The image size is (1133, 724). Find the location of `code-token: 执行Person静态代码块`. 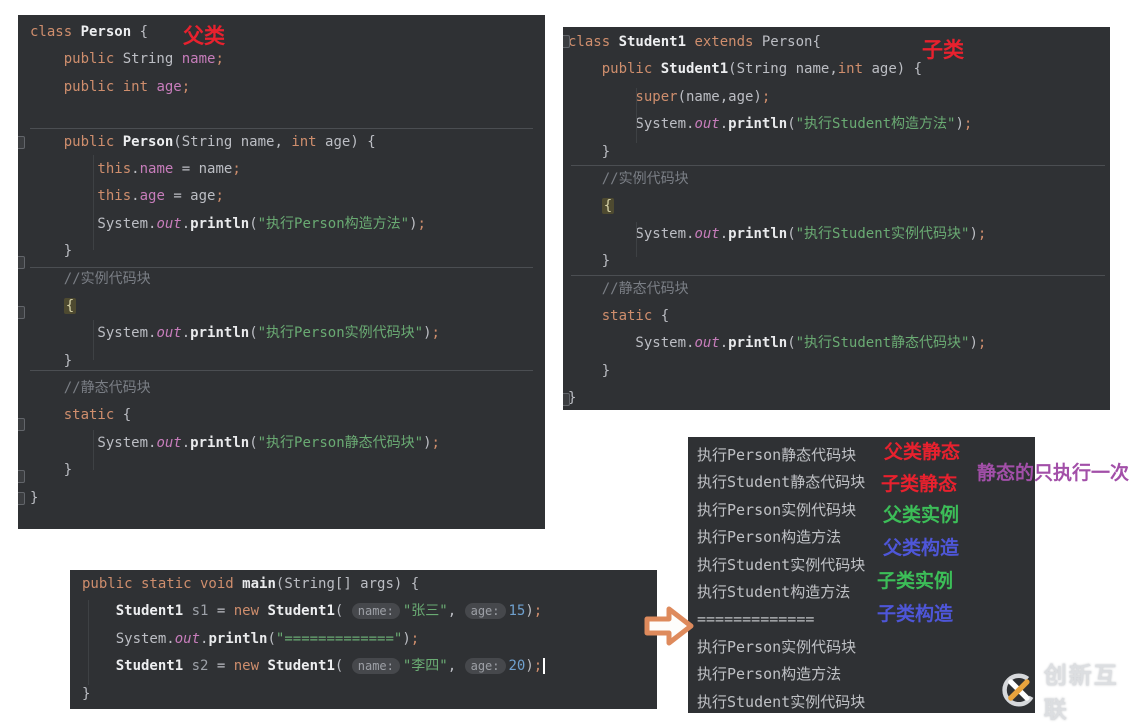

code-token: 执行Person静态代码块 is located at coordinates (777, 455).